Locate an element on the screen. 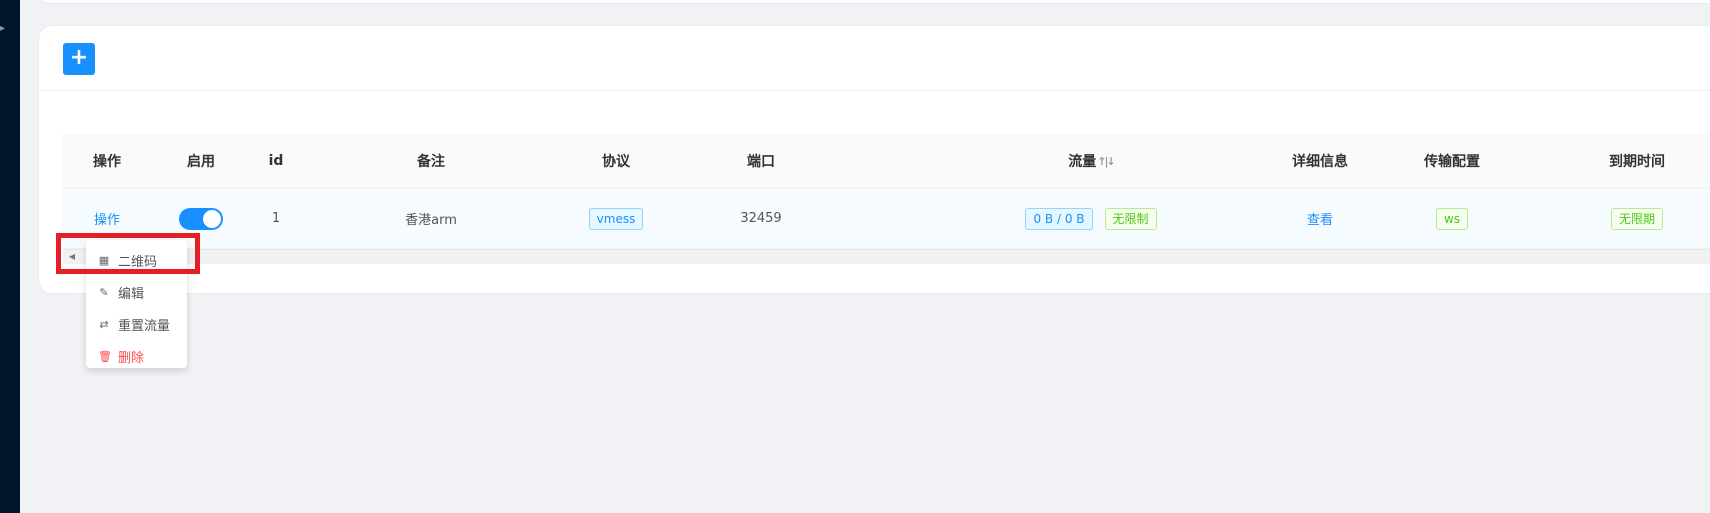  traffic-cell: 0 B / 0 B 无限制 is located at coordinates (1091, 218).